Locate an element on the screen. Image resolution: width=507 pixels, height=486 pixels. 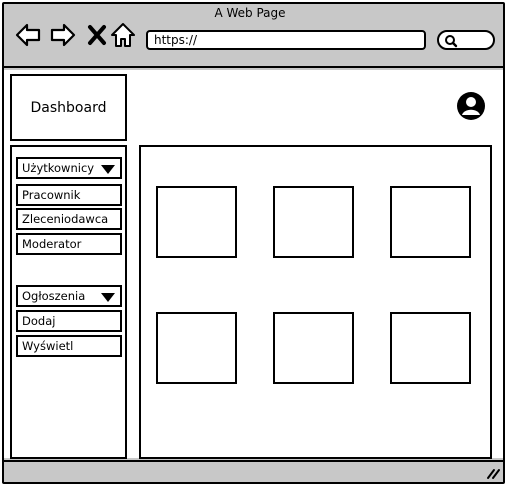
sidebar-item-label: Pracownik is located at coordinates (51, 195).